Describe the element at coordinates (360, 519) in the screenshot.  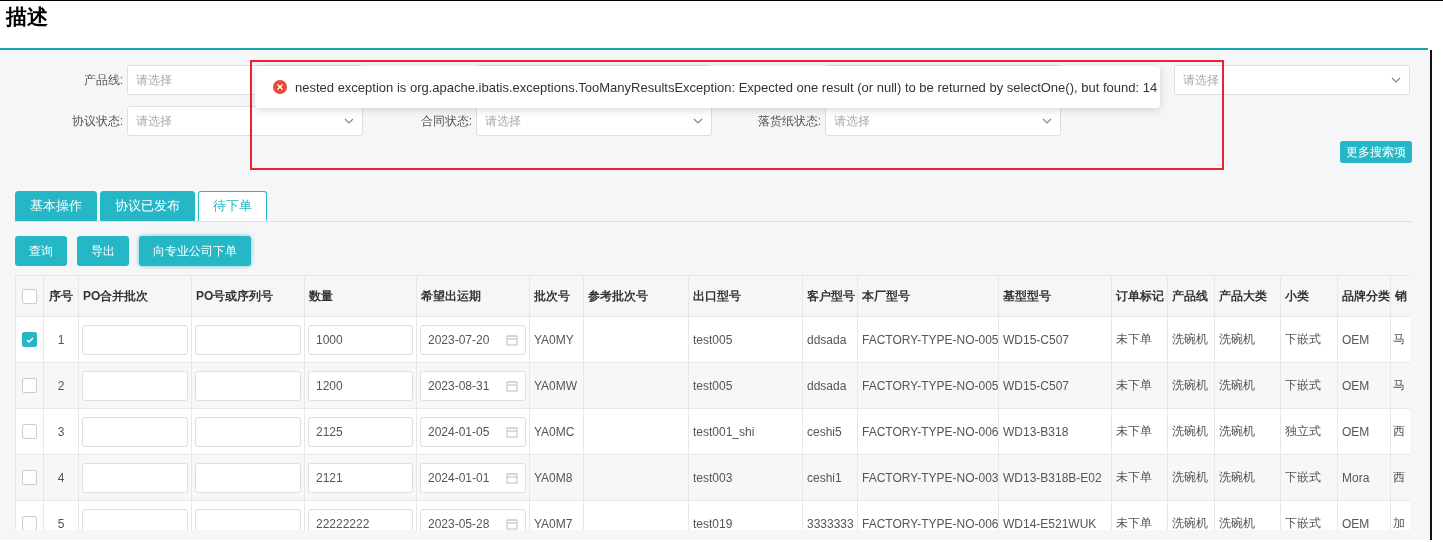
I see `quantity-field: 22222222` at that location.